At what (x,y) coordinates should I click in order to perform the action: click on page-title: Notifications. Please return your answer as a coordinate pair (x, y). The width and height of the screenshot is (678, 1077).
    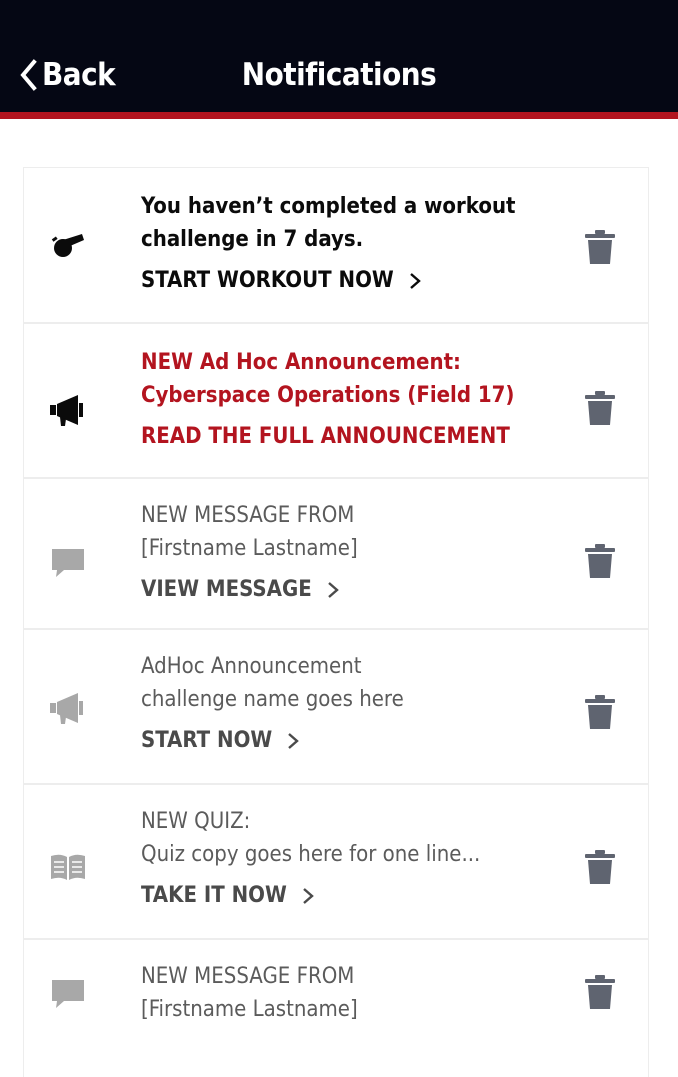
    Looking at the image, I should click on (339, 75).